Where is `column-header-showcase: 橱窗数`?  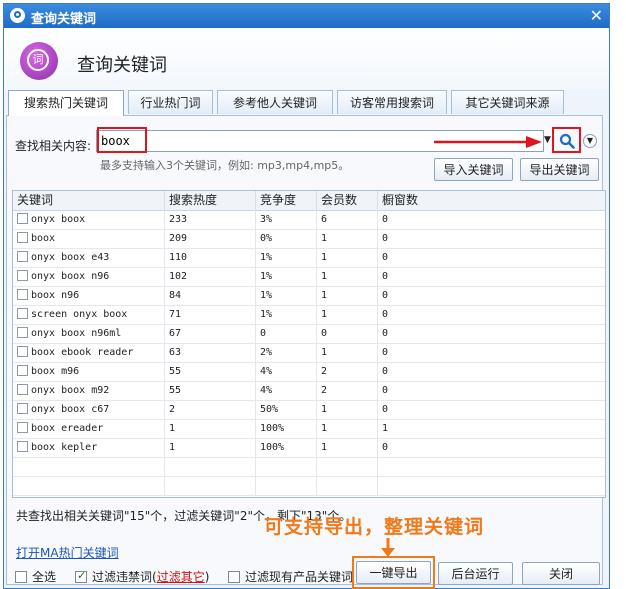
column-header-showcase: 橱窗数 is located at coordinates (491, 200).